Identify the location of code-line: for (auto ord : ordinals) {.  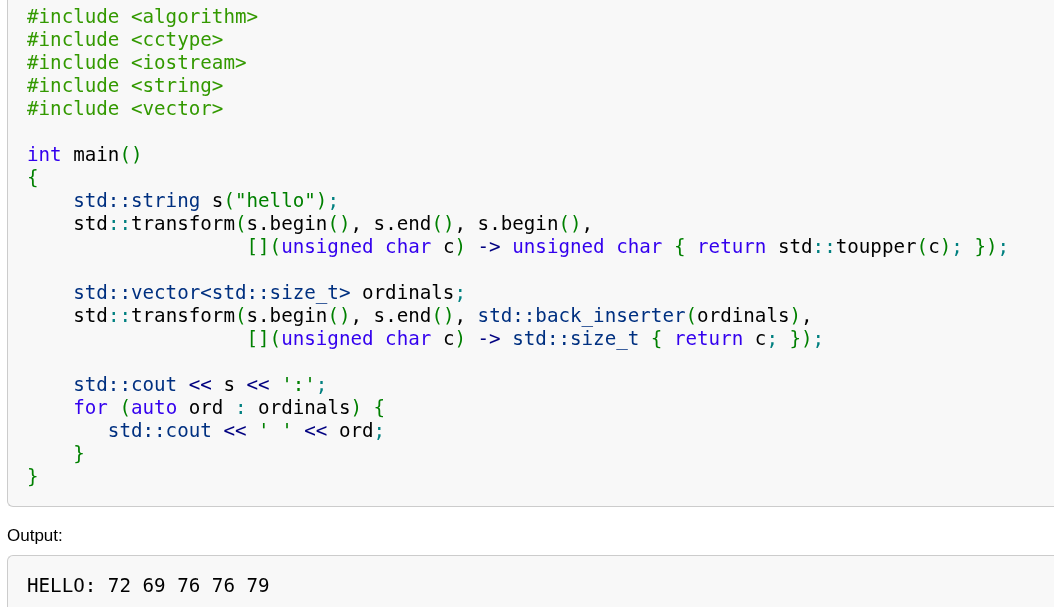
(229, 407).